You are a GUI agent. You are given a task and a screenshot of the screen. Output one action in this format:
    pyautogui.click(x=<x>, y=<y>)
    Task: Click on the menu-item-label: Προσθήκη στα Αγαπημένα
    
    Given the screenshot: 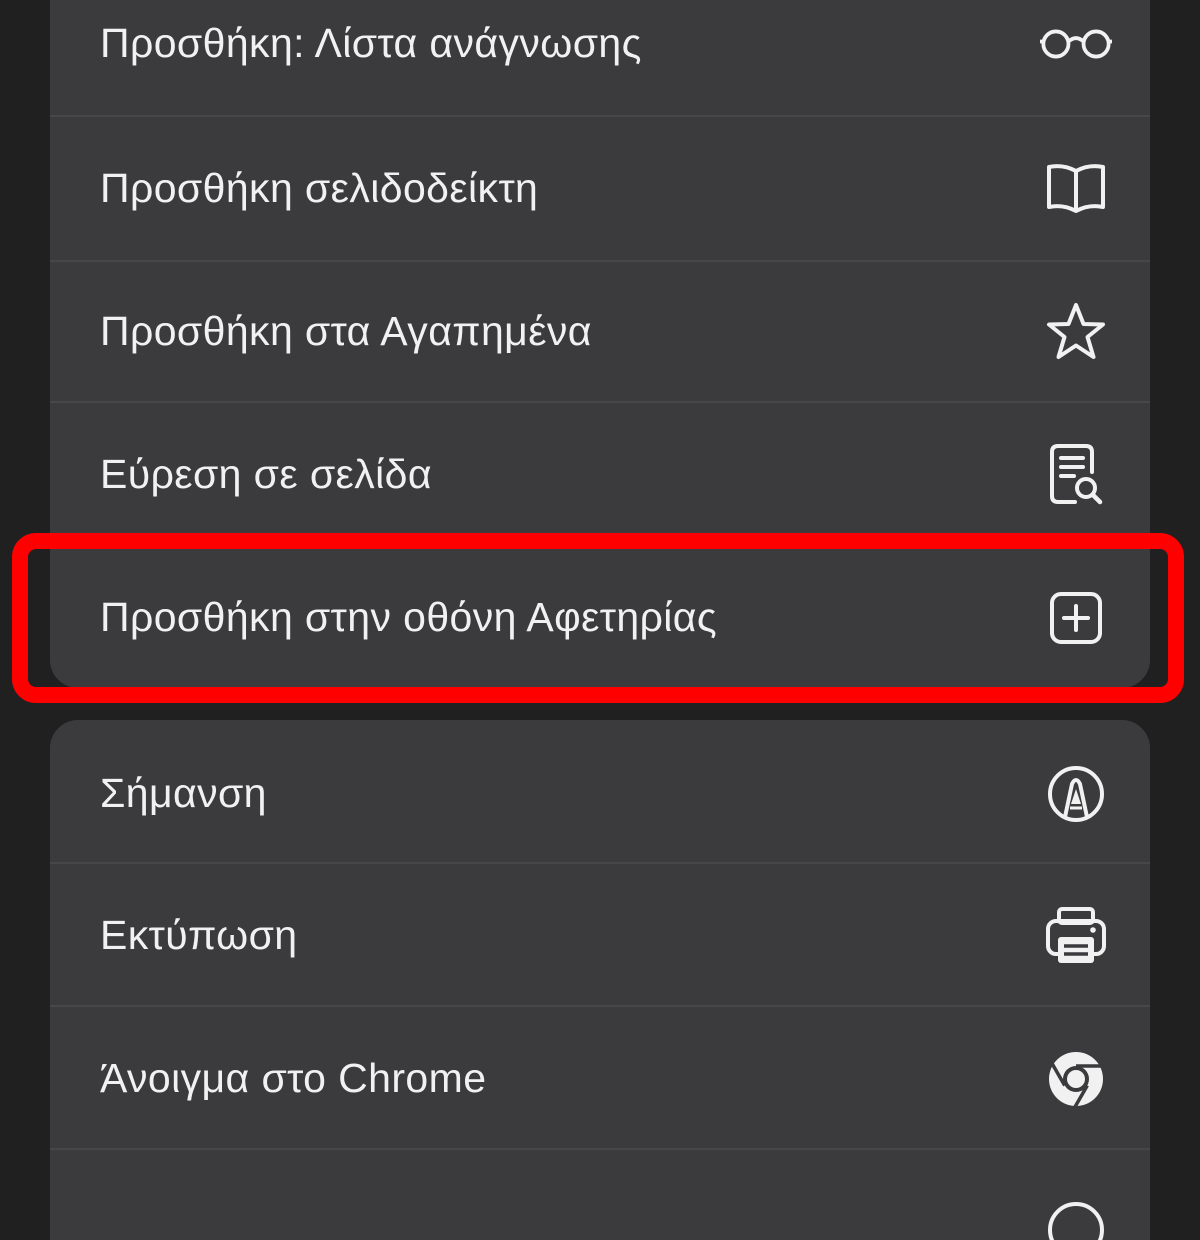 What is the action you would take?
    pyautogui.click(x=346, y=331)
    